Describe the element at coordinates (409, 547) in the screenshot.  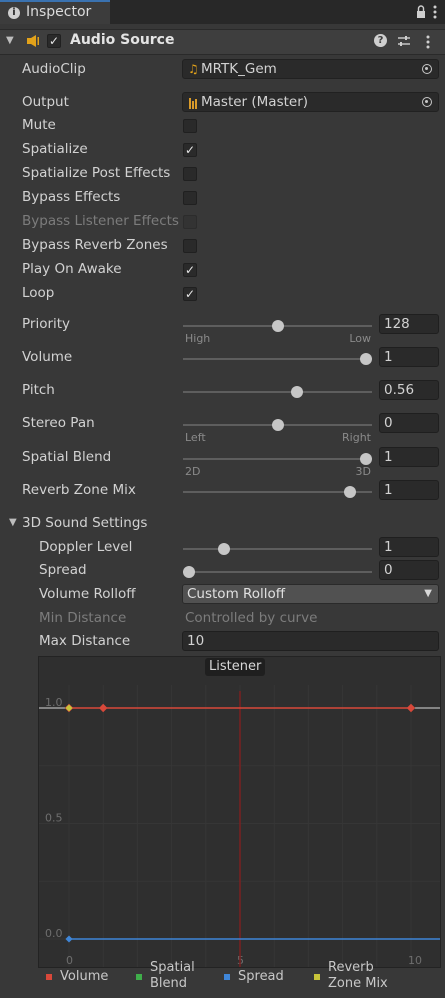
I see `doppler-level-value-field: 1` at that location.